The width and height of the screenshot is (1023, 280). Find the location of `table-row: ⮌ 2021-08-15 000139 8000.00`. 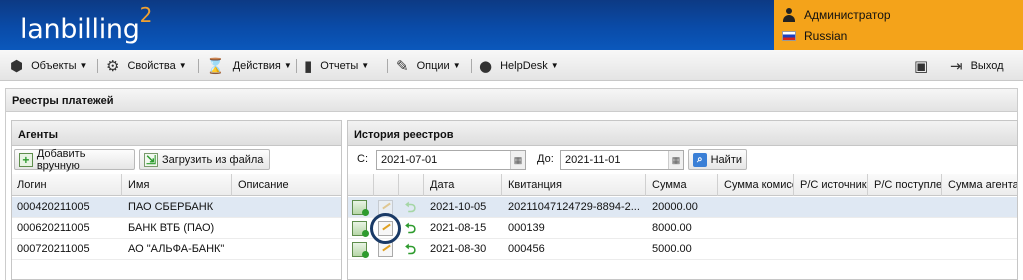

table-row: ⮌ 2021-08-15 000139 8000.00 is located at coordinates (682, 228).